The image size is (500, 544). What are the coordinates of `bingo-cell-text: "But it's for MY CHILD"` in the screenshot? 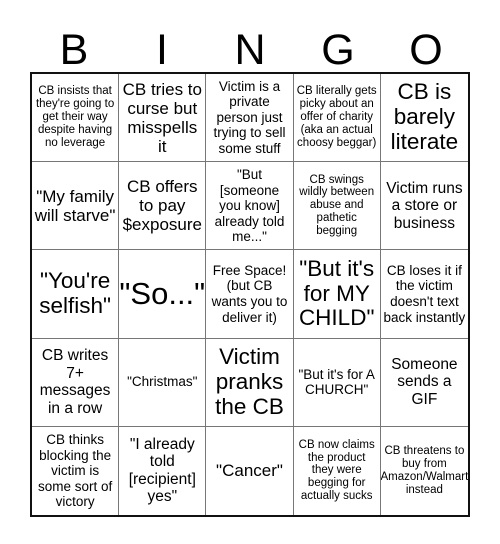 It's located at (336, 293).